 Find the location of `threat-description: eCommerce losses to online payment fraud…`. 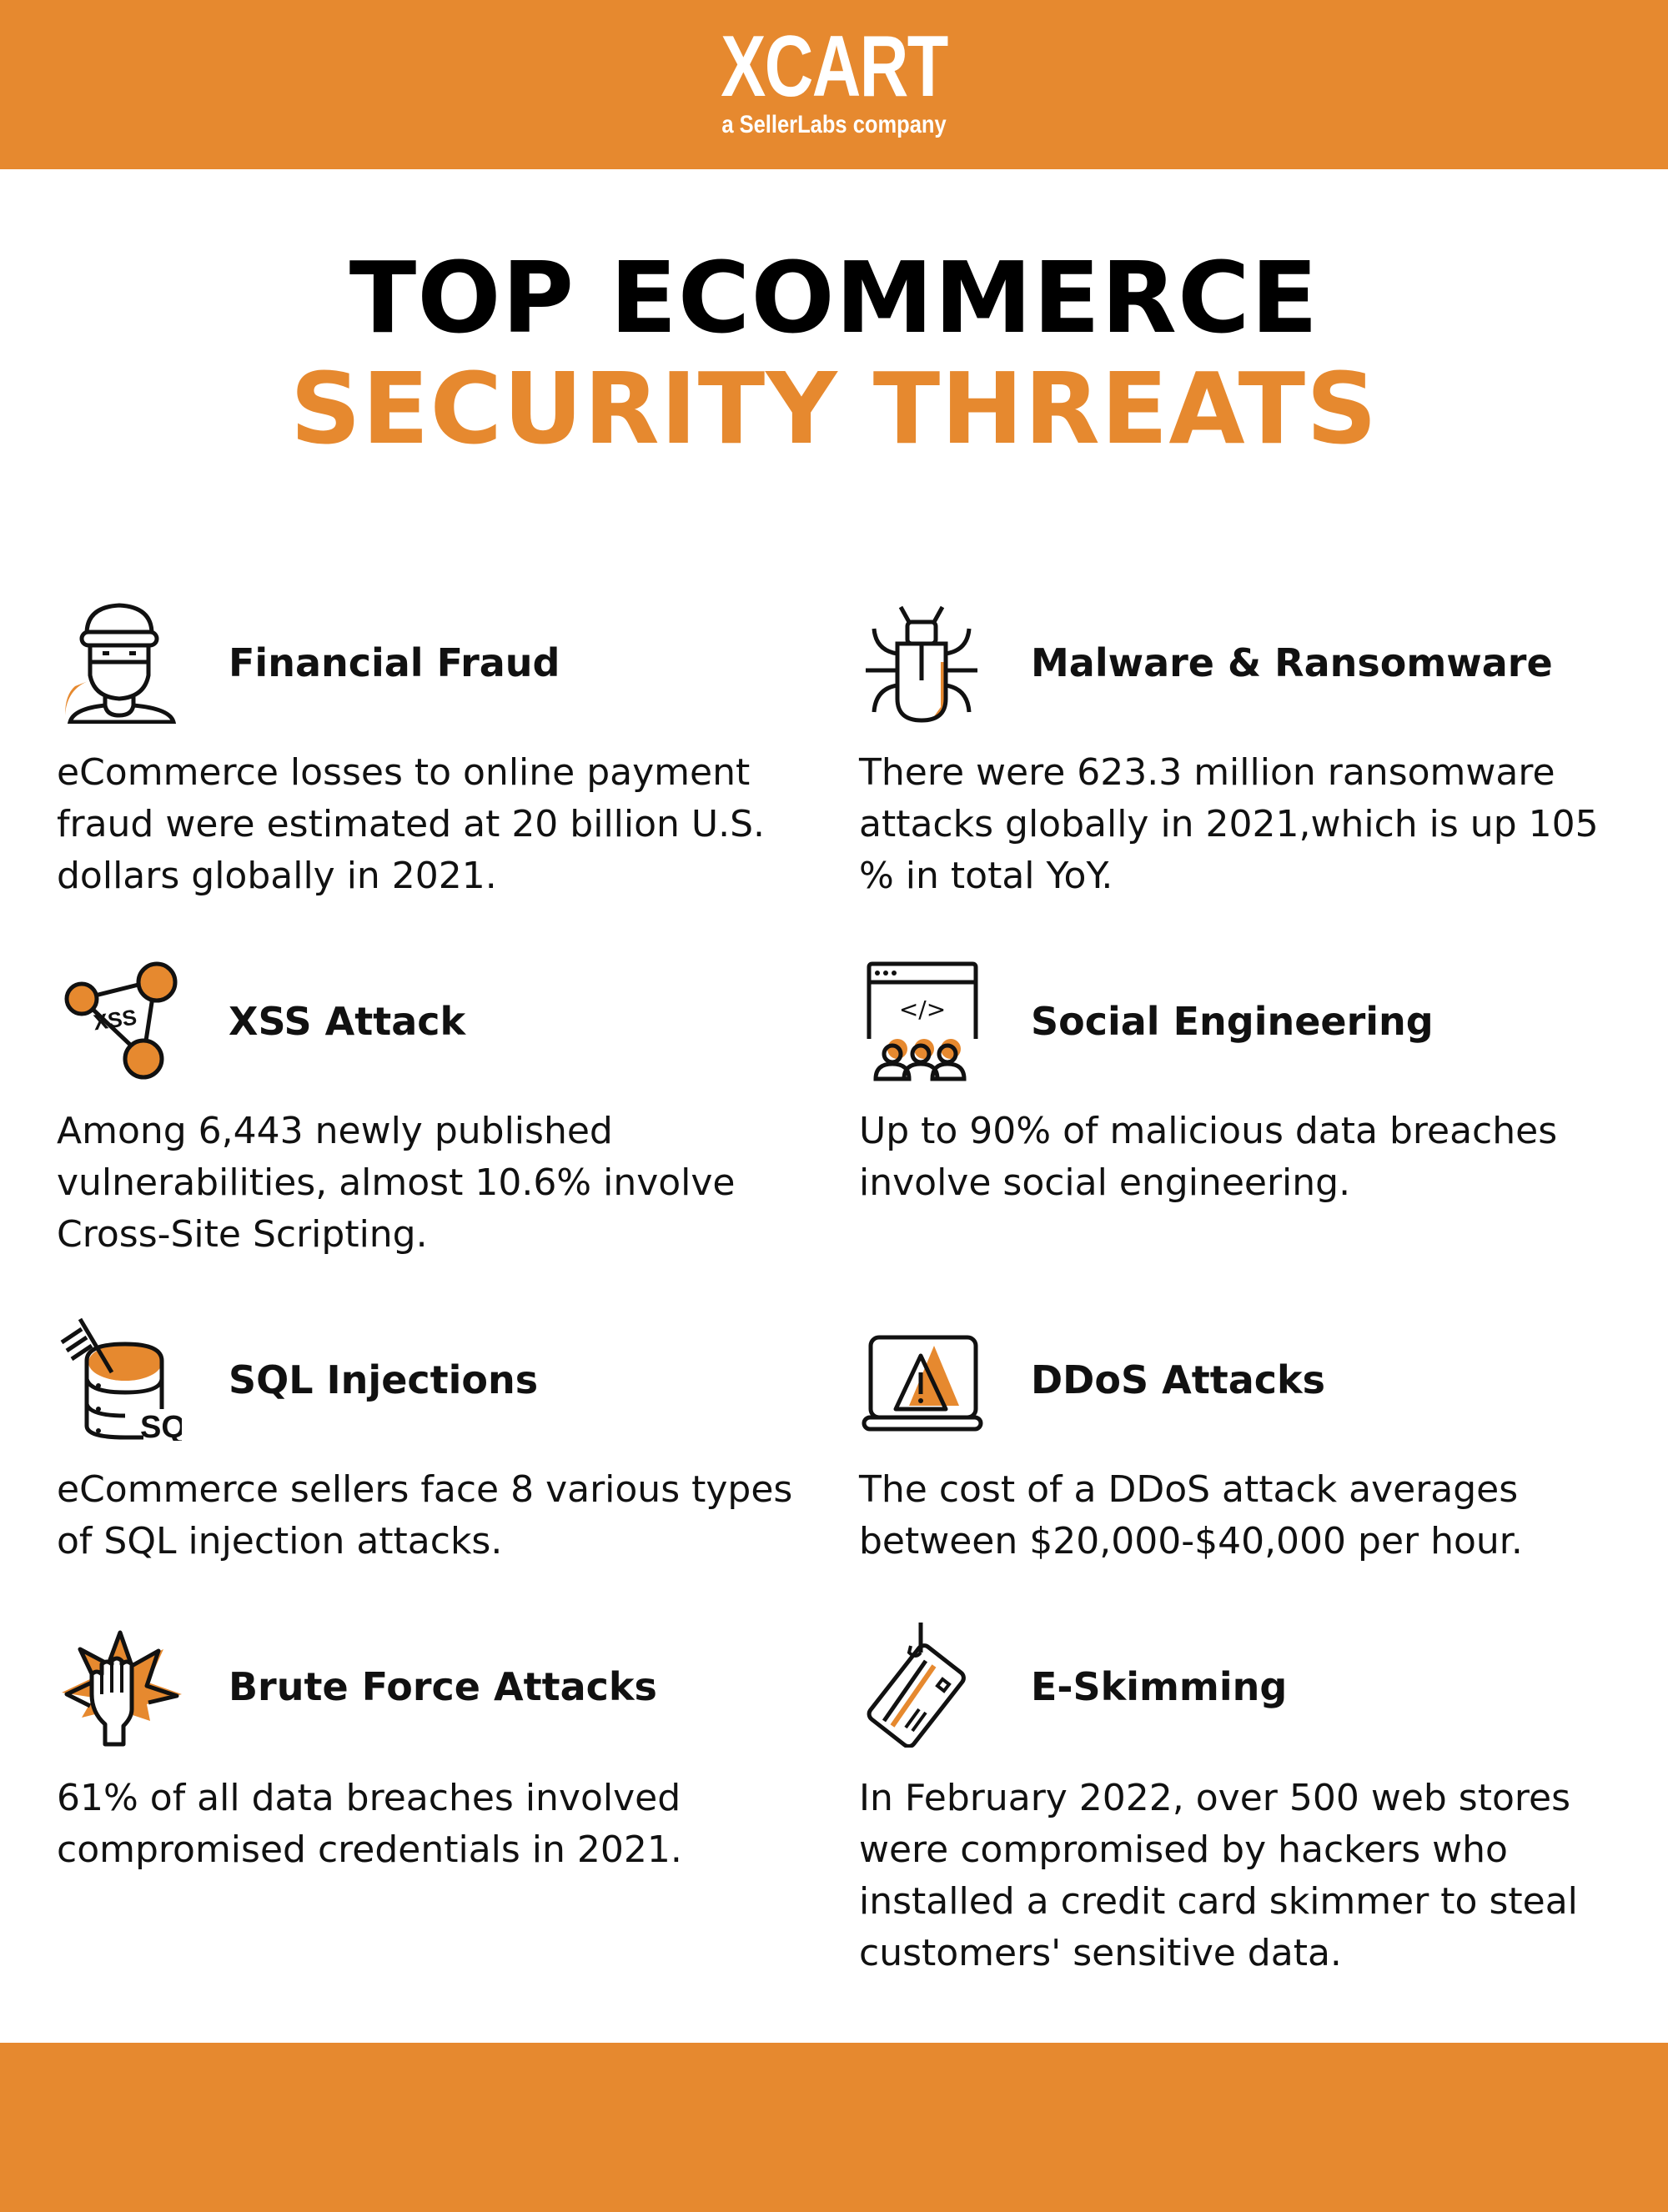

threat-description: eCommerce losses to online payment fraud… is located at coordinates (411, 824).